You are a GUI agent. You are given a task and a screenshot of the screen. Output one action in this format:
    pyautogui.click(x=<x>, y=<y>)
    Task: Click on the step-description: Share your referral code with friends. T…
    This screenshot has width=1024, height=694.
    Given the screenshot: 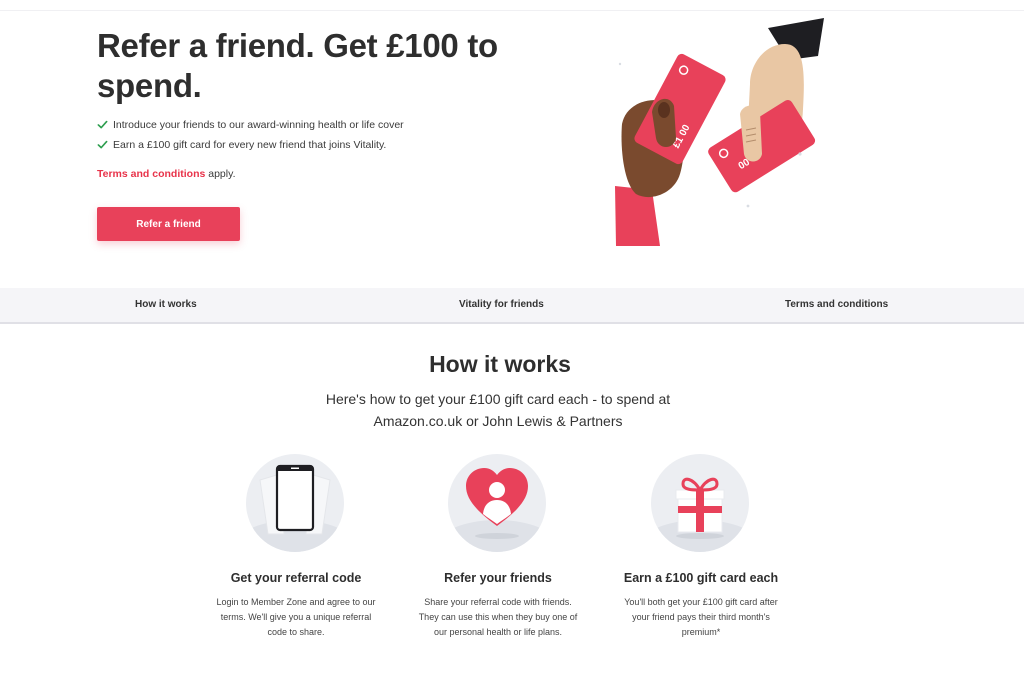 What is the action you would take?
    pyautogui.click(x=498, y=617)
    